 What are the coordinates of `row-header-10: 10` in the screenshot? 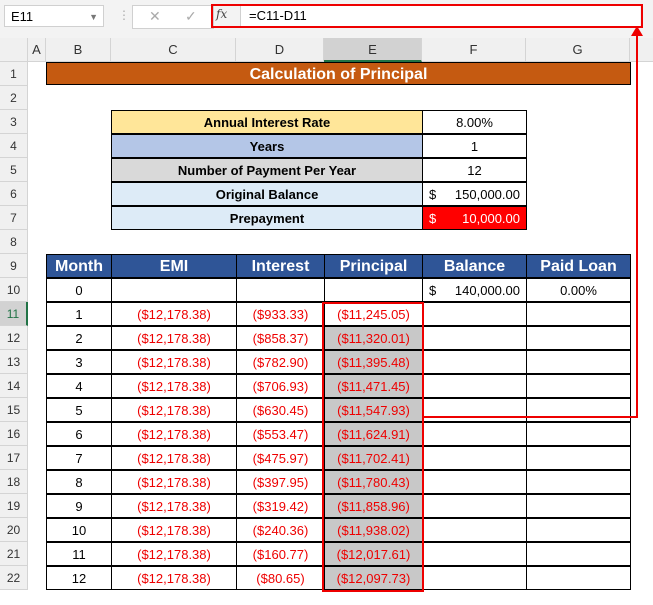 It's located at (14, 290).